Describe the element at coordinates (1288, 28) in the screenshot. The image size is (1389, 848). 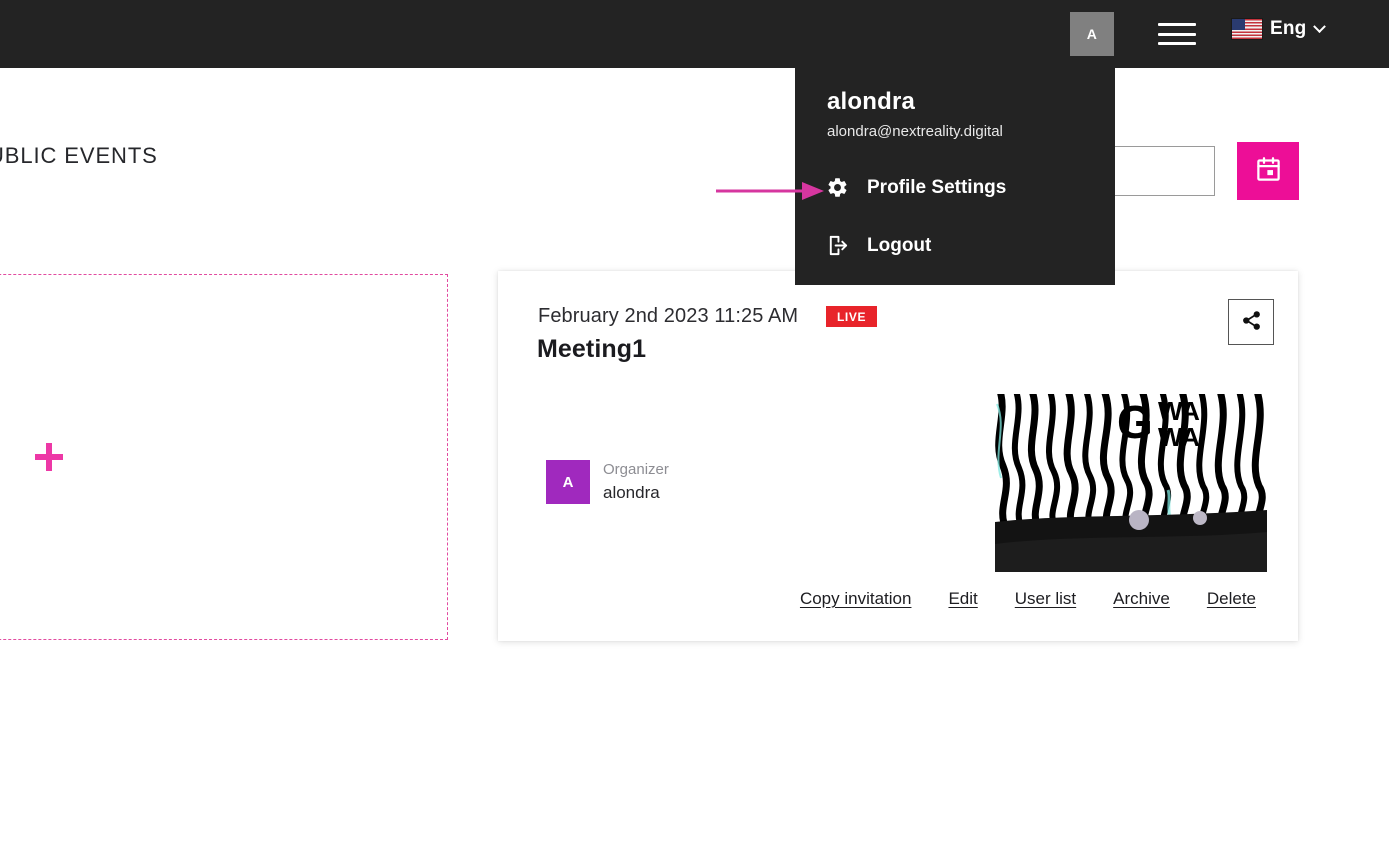
I see `language-label: Eng` at that location.